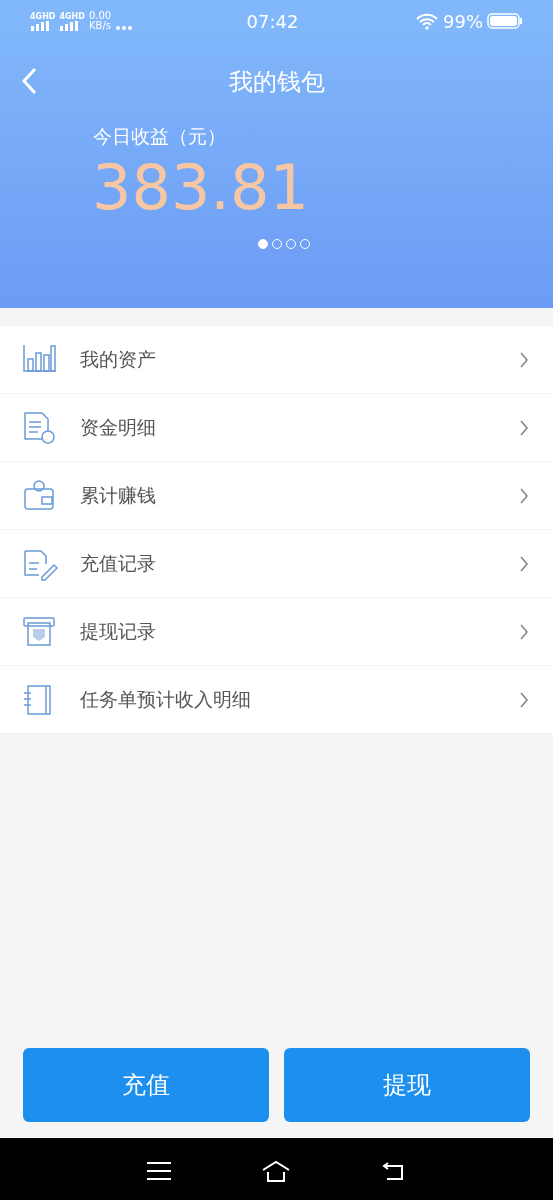  I want to click on network-speed: 0.00, so click(100, 16).